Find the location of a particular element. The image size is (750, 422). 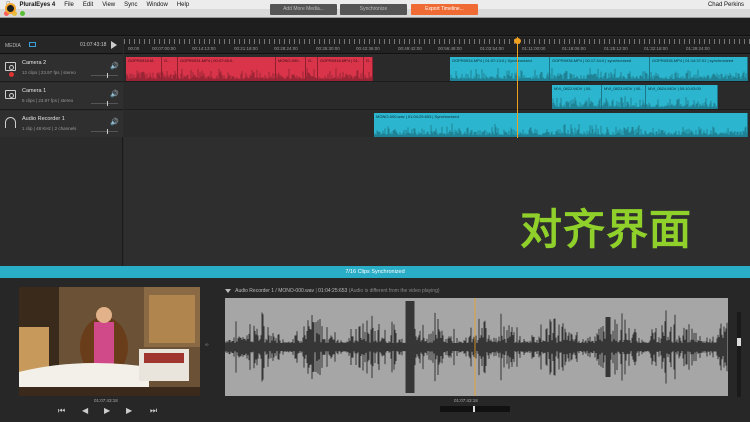

clip: GOPR0931.MP4 | 00:07:45:0.. is located at coordinates (227, 69).